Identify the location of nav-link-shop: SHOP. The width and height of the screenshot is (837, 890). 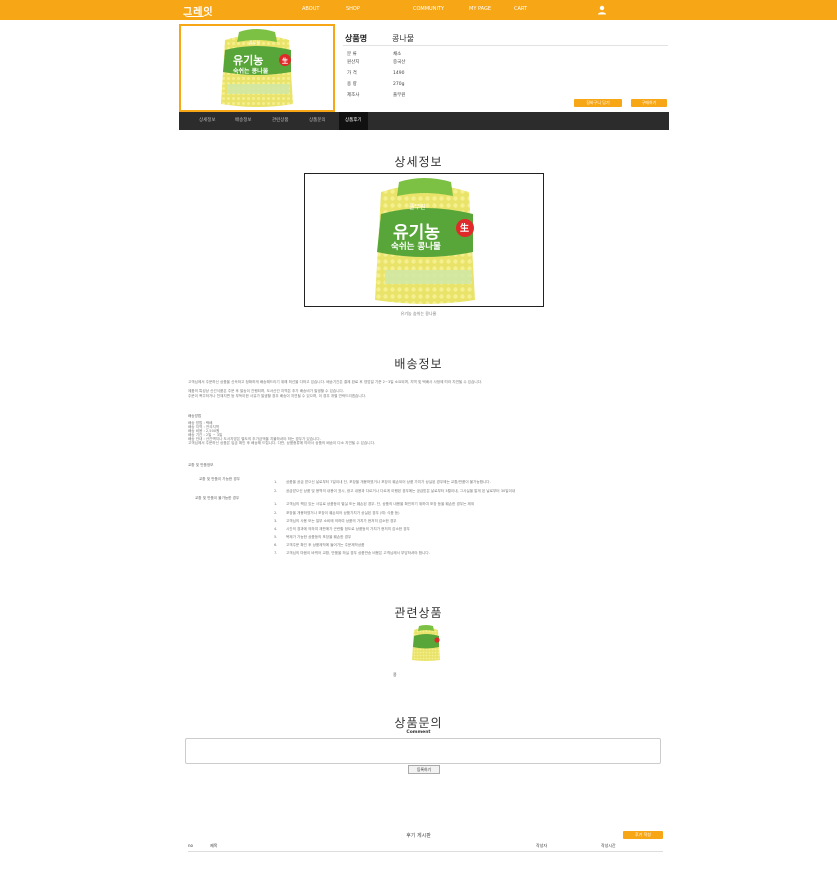
(353, 9).